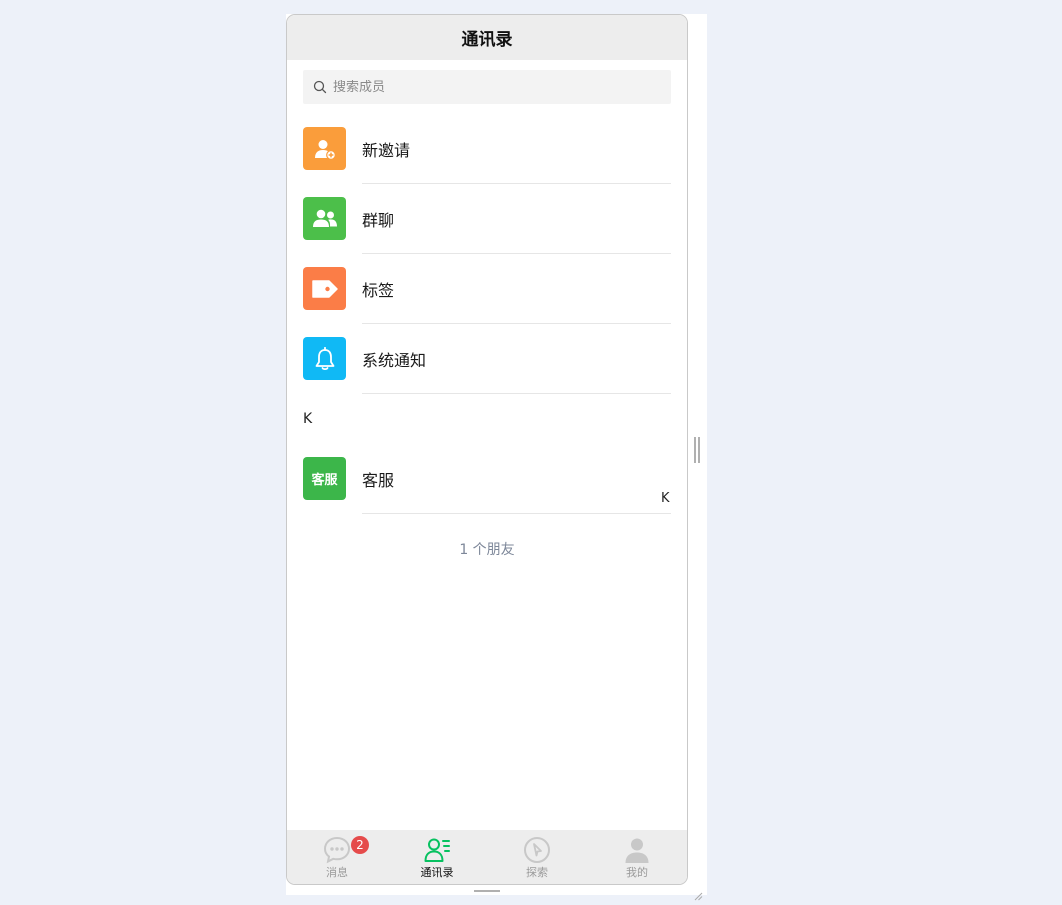 This screenshot has width=1062, height=905. What do you see at coordinates (537, 850) in the screenshot?
I see `compass-icon` at bounding box center [537, 850].